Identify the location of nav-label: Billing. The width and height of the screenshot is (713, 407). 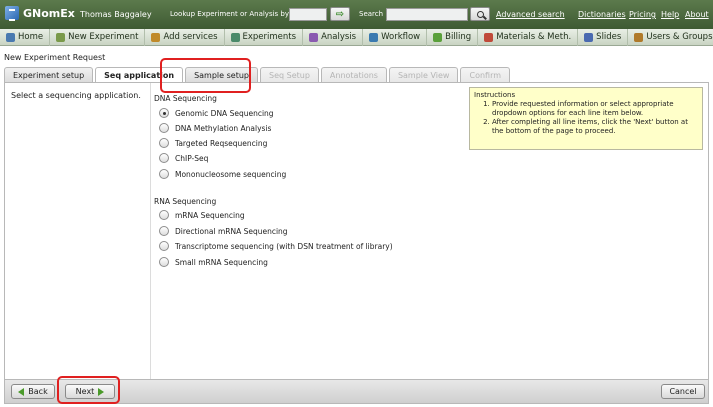
(458, 37).